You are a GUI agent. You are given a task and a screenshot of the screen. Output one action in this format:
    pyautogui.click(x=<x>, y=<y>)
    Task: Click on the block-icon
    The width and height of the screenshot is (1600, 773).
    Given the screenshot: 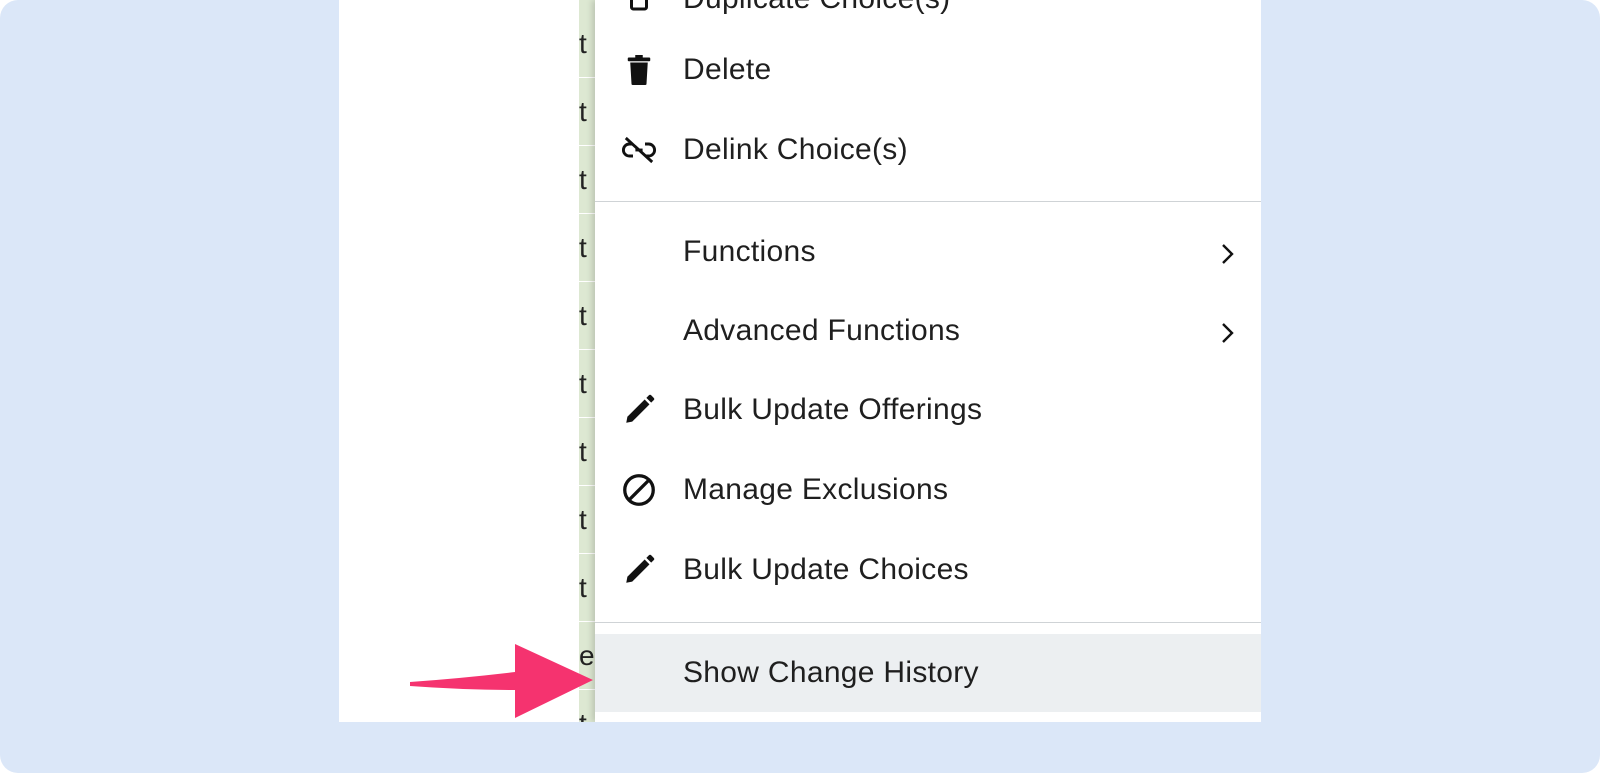 What is the action you would take?
    pyautogui.click(x=639, y=490)
    